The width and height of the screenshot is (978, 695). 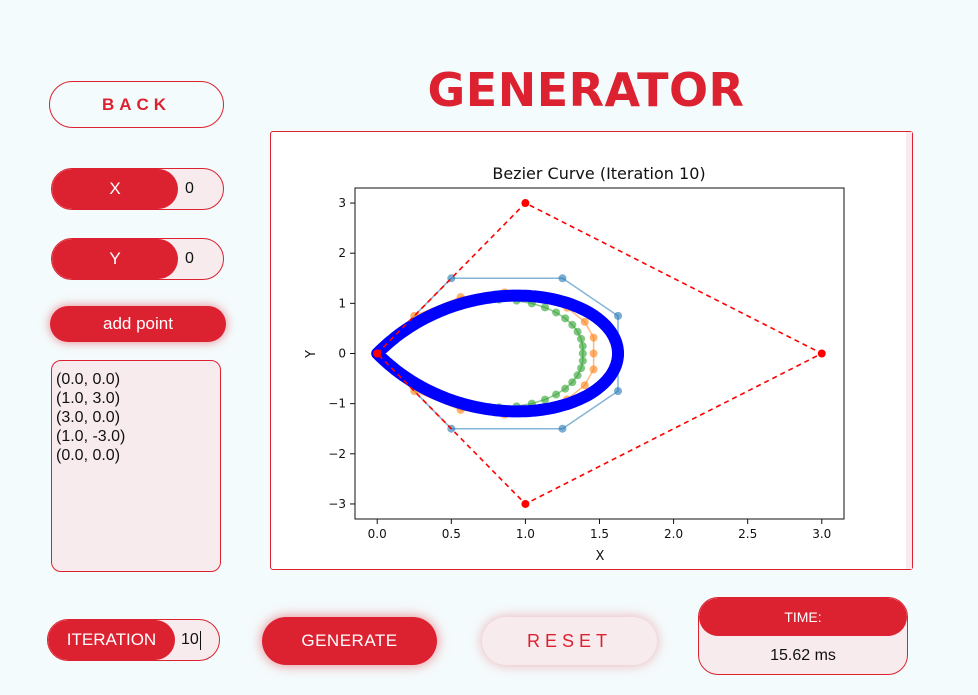 What do you see at coordinates (189, 259) in the screenshot?
I see `y-input: 0` at bounding box center [189, 259].